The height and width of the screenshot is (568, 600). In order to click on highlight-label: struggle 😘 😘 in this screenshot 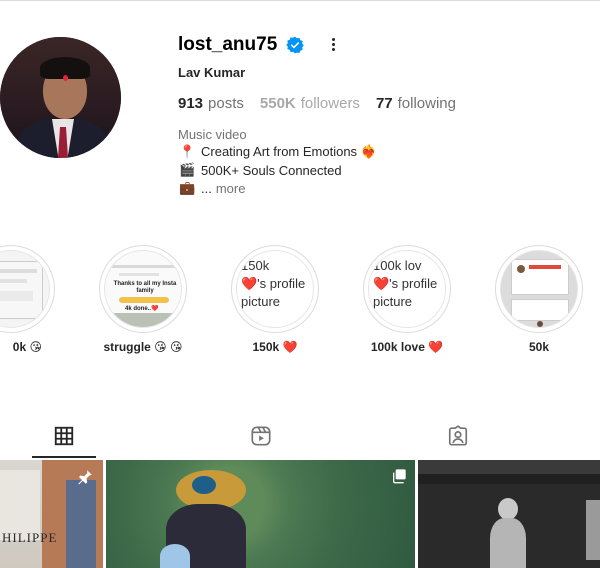, I will do `click(143, 347)`.